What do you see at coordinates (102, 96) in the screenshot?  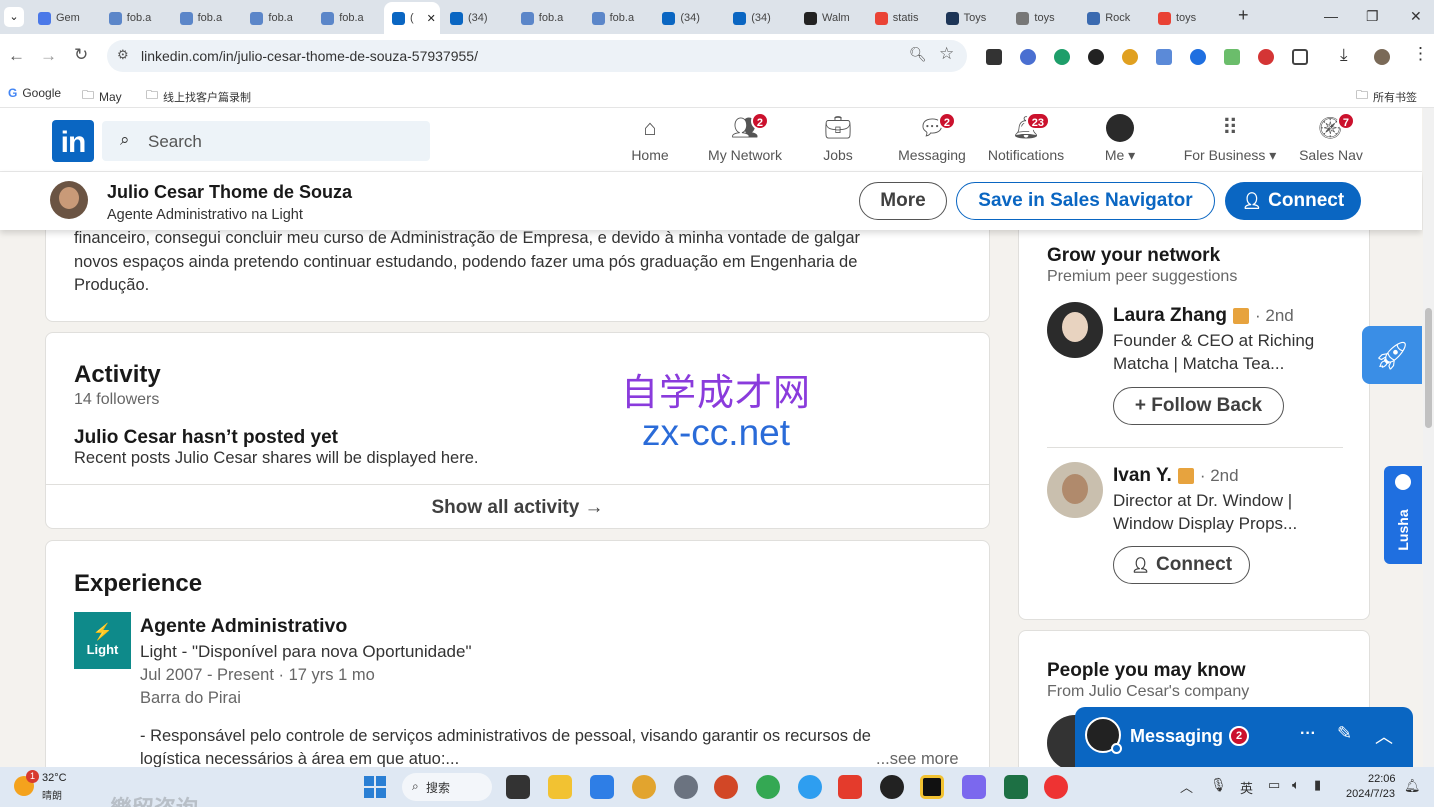 I see `bookmark-folder-may: 🗀 May` at bounding box center [102, 96].